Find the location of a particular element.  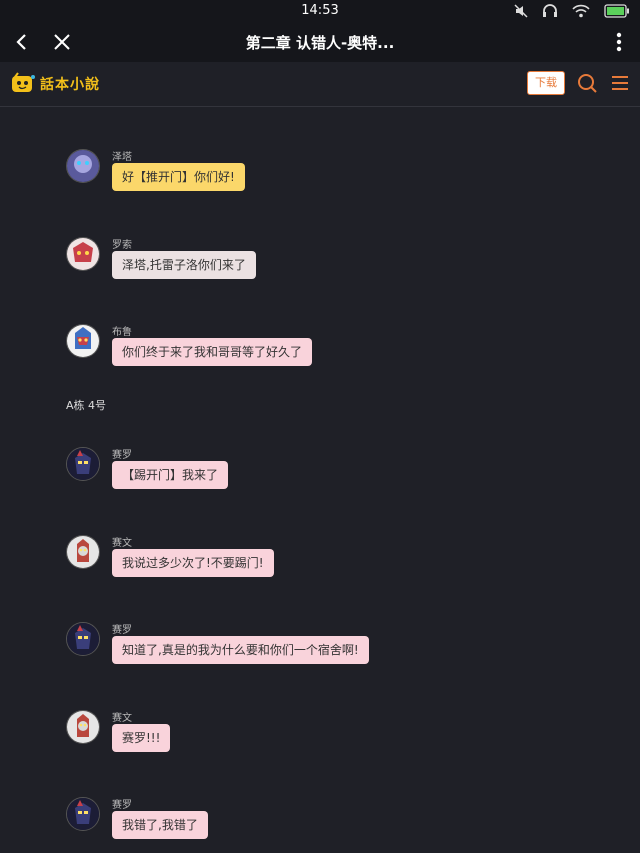

app-logo: 話本小說 is located at coordinates (55, 84).